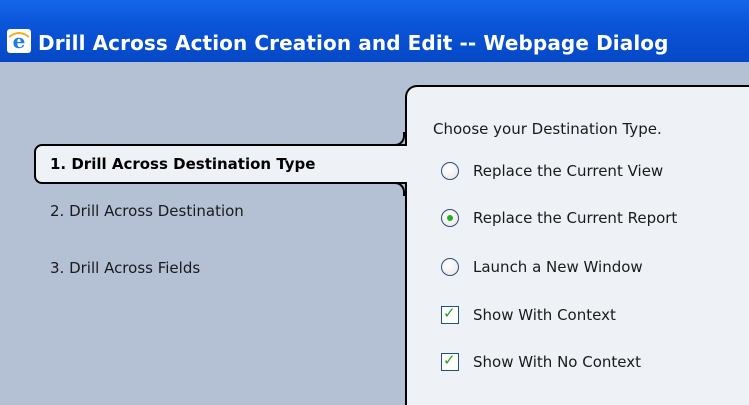  I want to click on checkbox-show-with-context, so click(450, 314).